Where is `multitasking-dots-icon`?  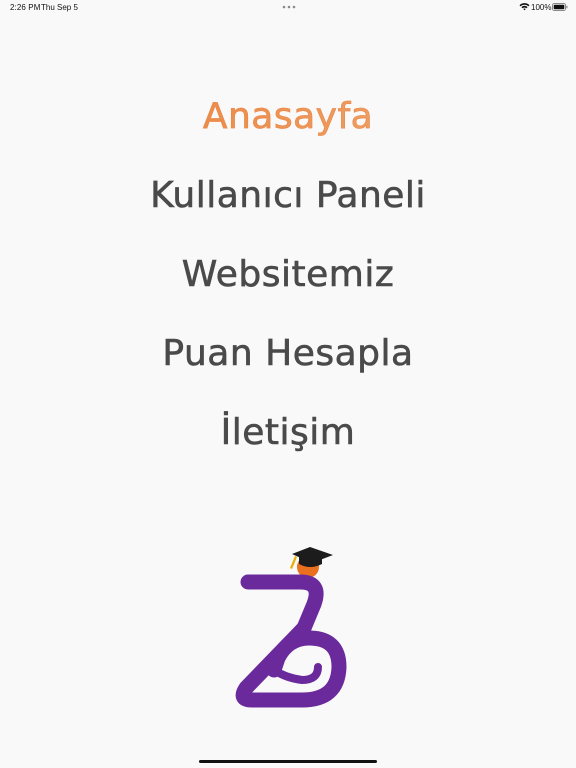 multitasking-dots-icon is located at coordinates (289, 7).